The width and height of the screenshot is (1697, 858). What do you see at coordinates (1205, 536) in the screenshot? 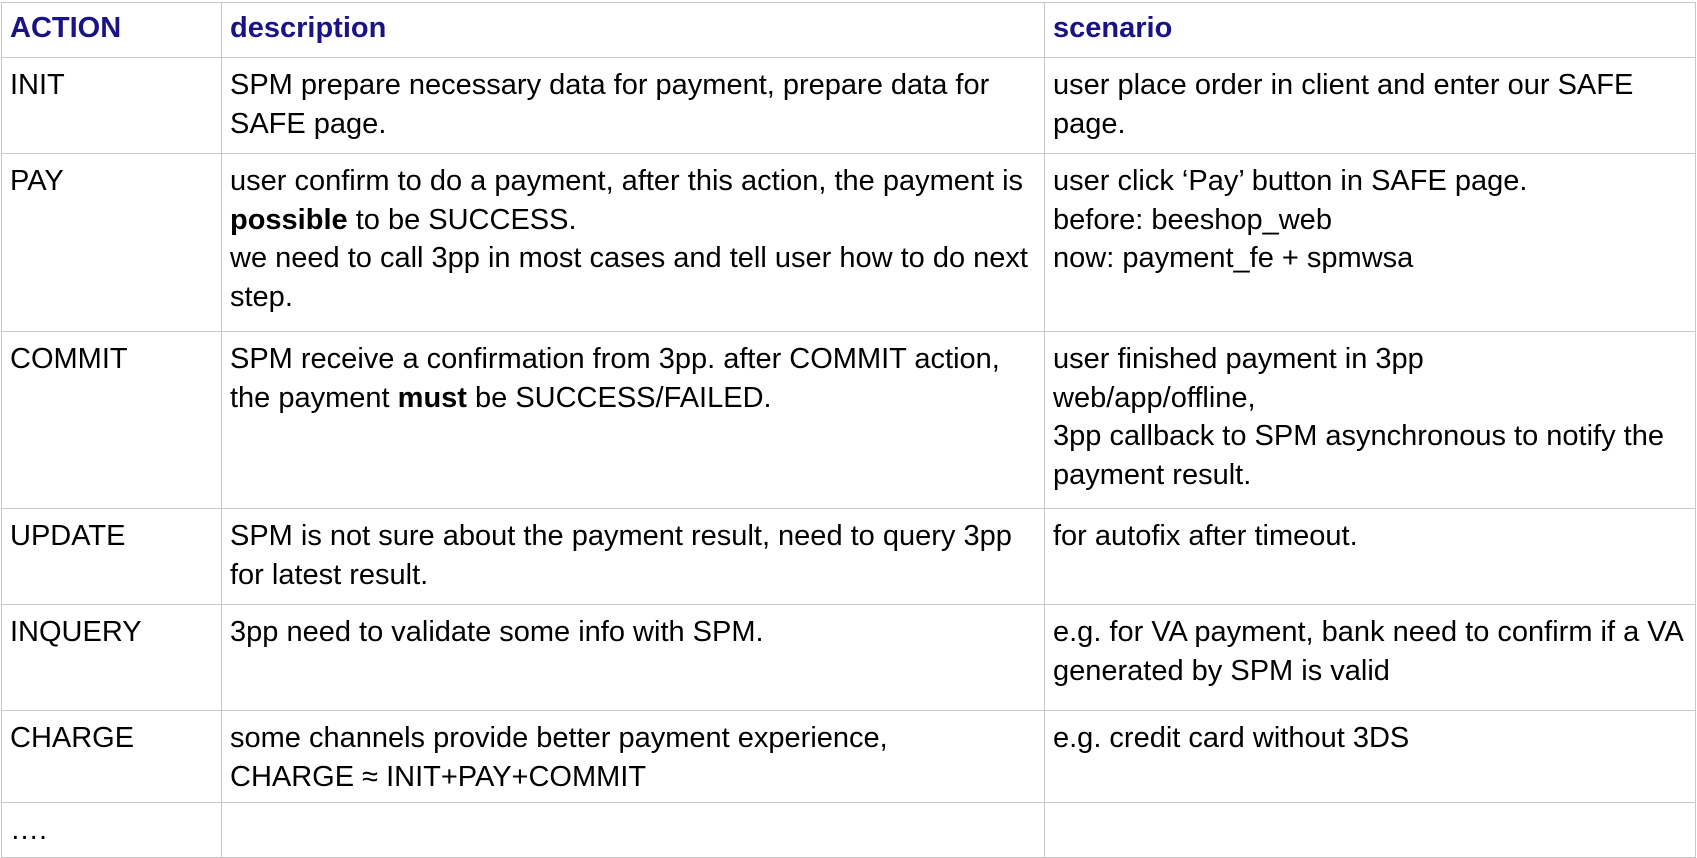
I see `scenario-text: for autofix after timeout.` at bounding box center [1205, 536].